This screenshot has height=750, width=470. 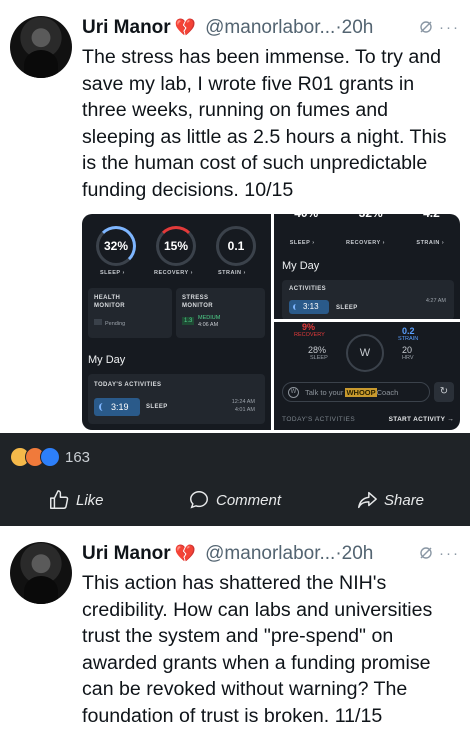 What do you see at coordinates (173, 273) in the screenshot?
I see `recovery-label: RECOVERY ›` at bounding box center [173, 273].